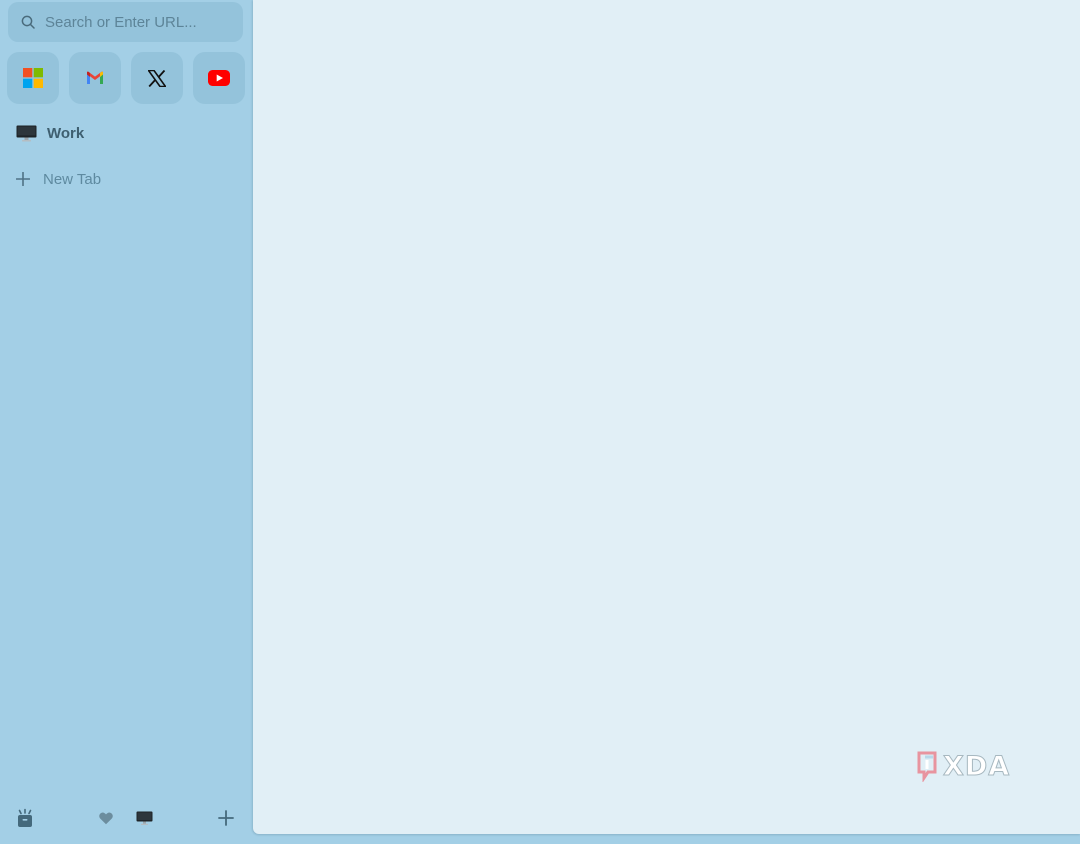  I want to click on heart-icon, so click(106, 818).